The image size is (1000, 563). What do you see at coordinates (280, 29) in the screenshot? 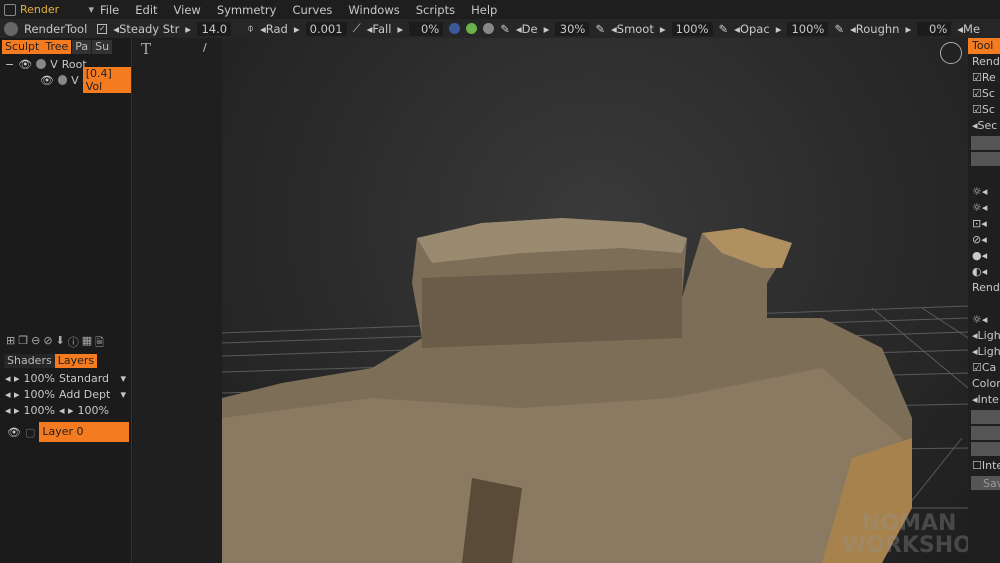
I see `rad-label: ◂Rad ▸` at bounding box center [280, 29].